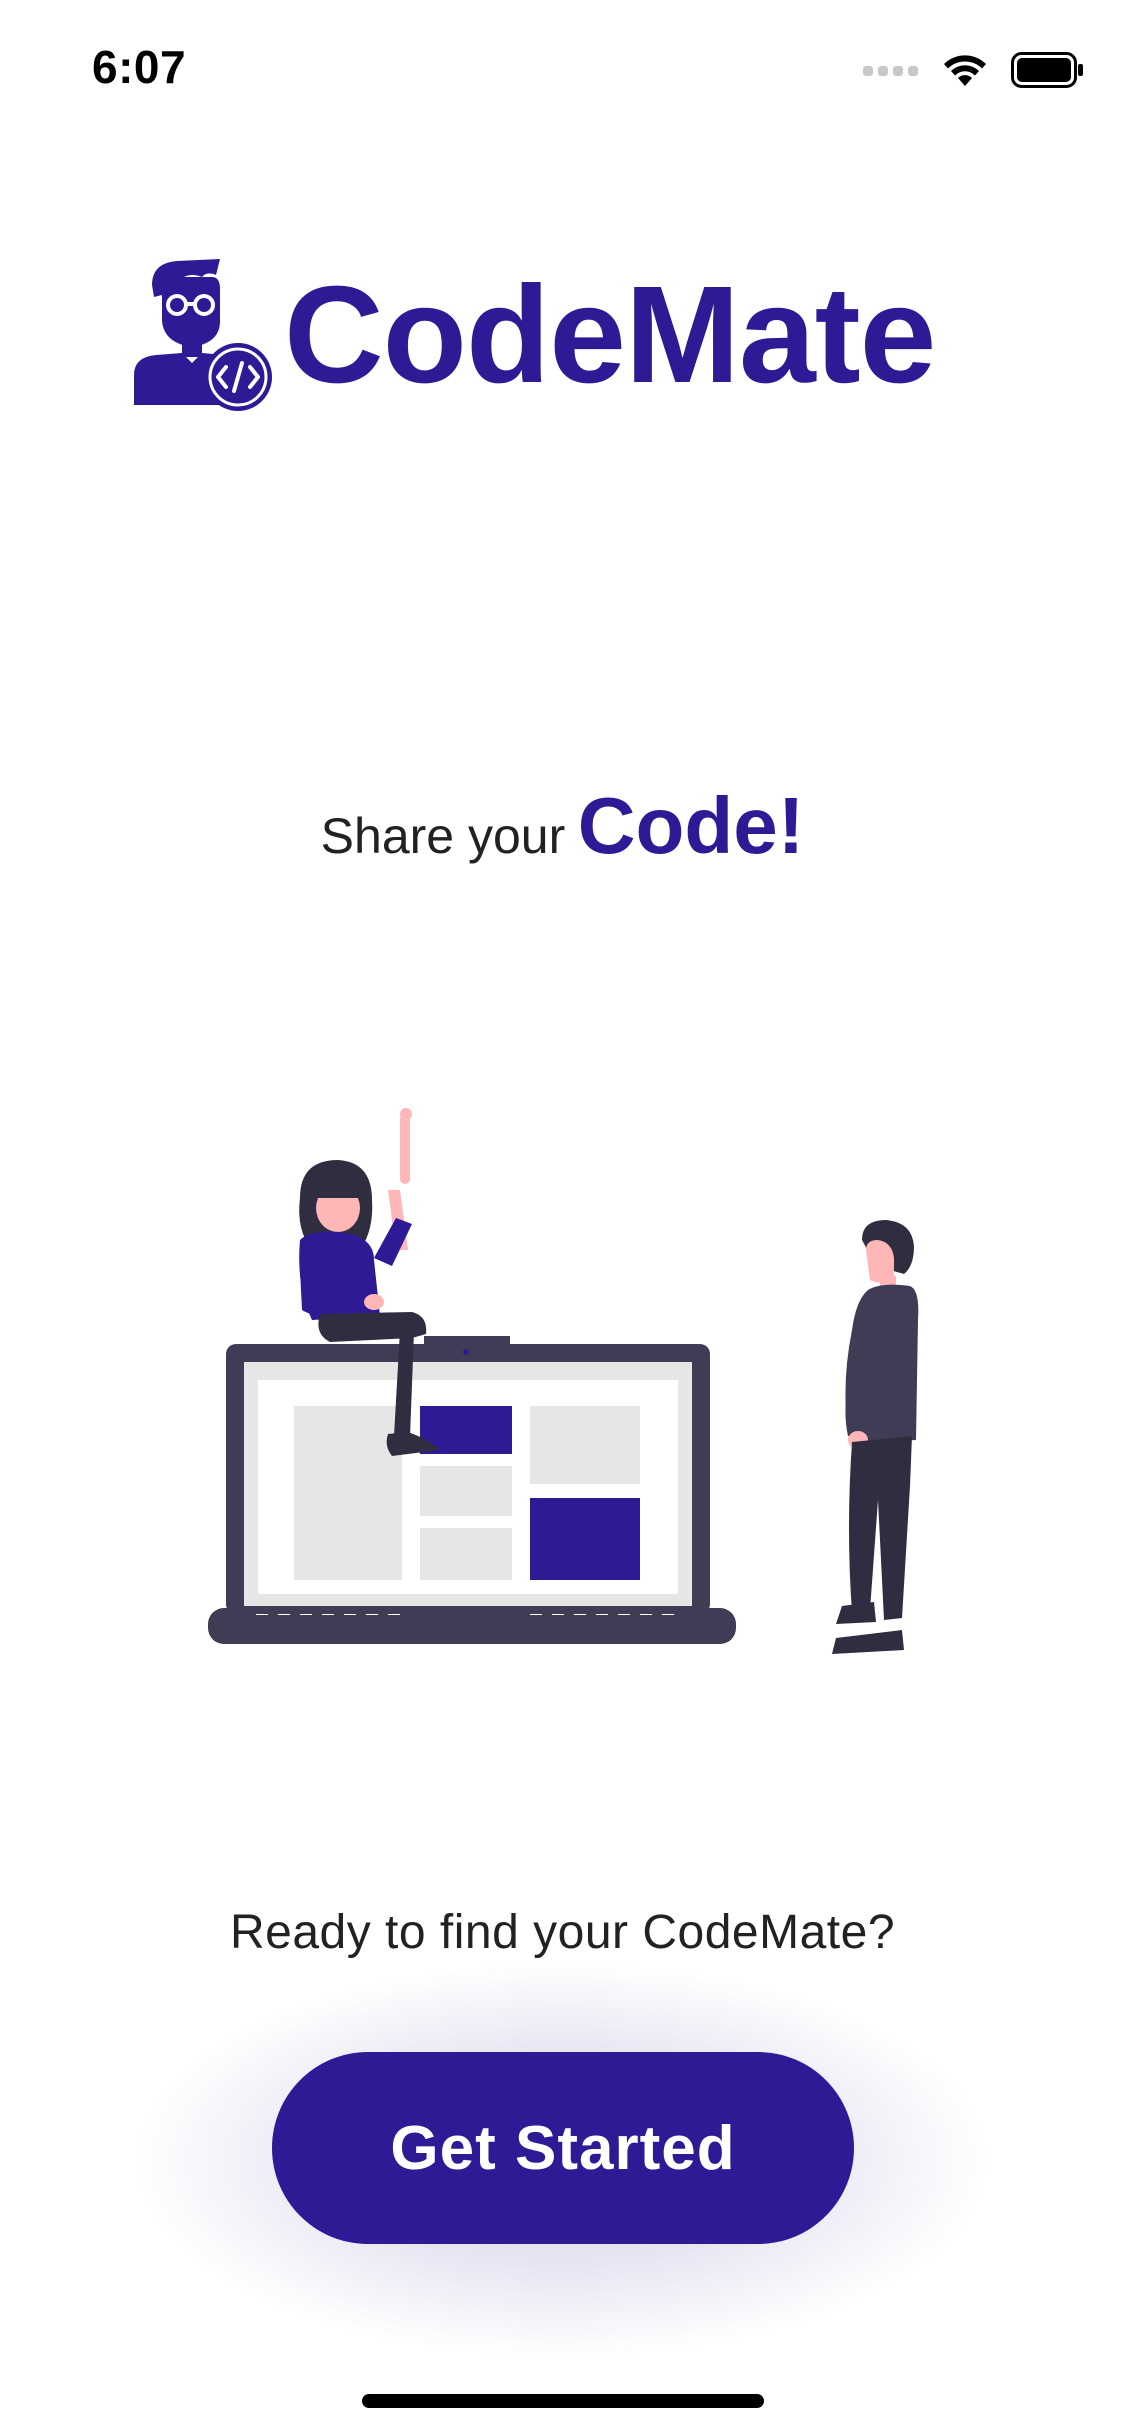 The width and height of the screenshot is (1125, 2436). I want to click on man-figure, so click(875, 1437).